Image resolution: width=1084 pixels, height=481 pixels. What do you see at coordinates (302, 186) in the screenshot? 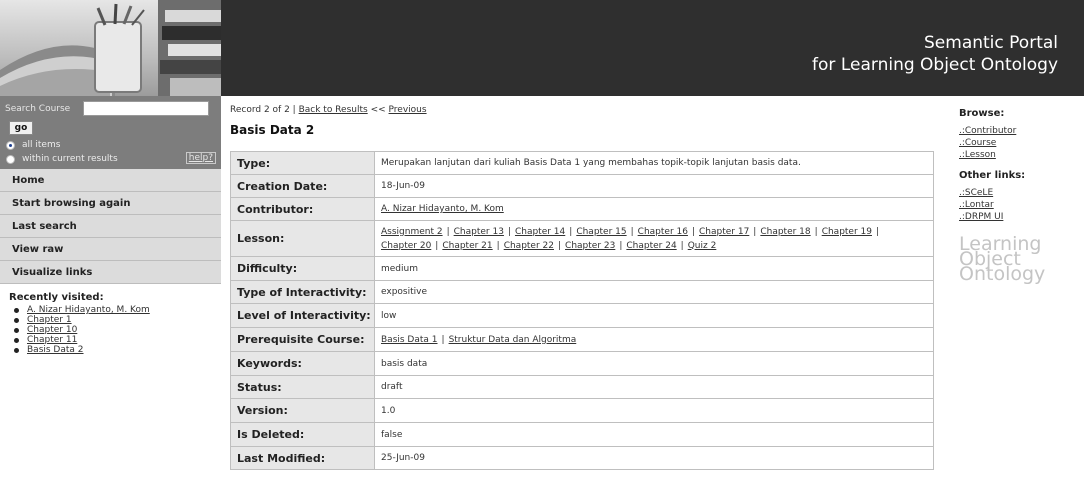
I see `creation-date-label: Creation Date:` at bounding box center [302, 186].